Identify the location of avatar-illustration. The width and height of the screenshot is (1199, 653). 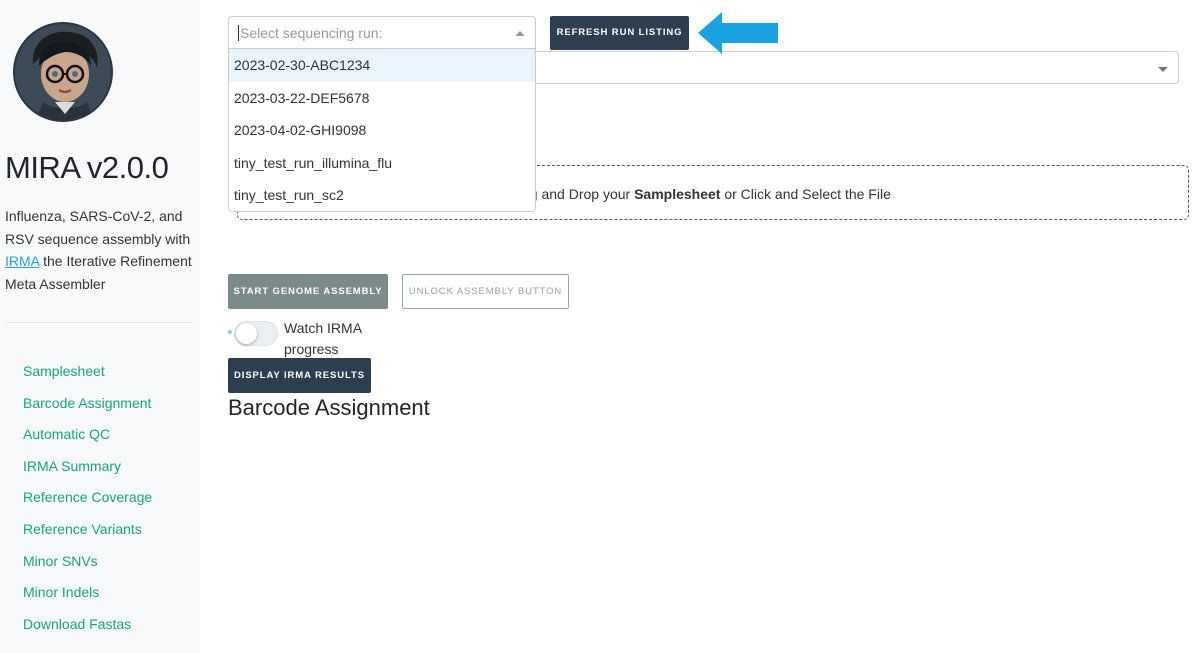
(63, 72).